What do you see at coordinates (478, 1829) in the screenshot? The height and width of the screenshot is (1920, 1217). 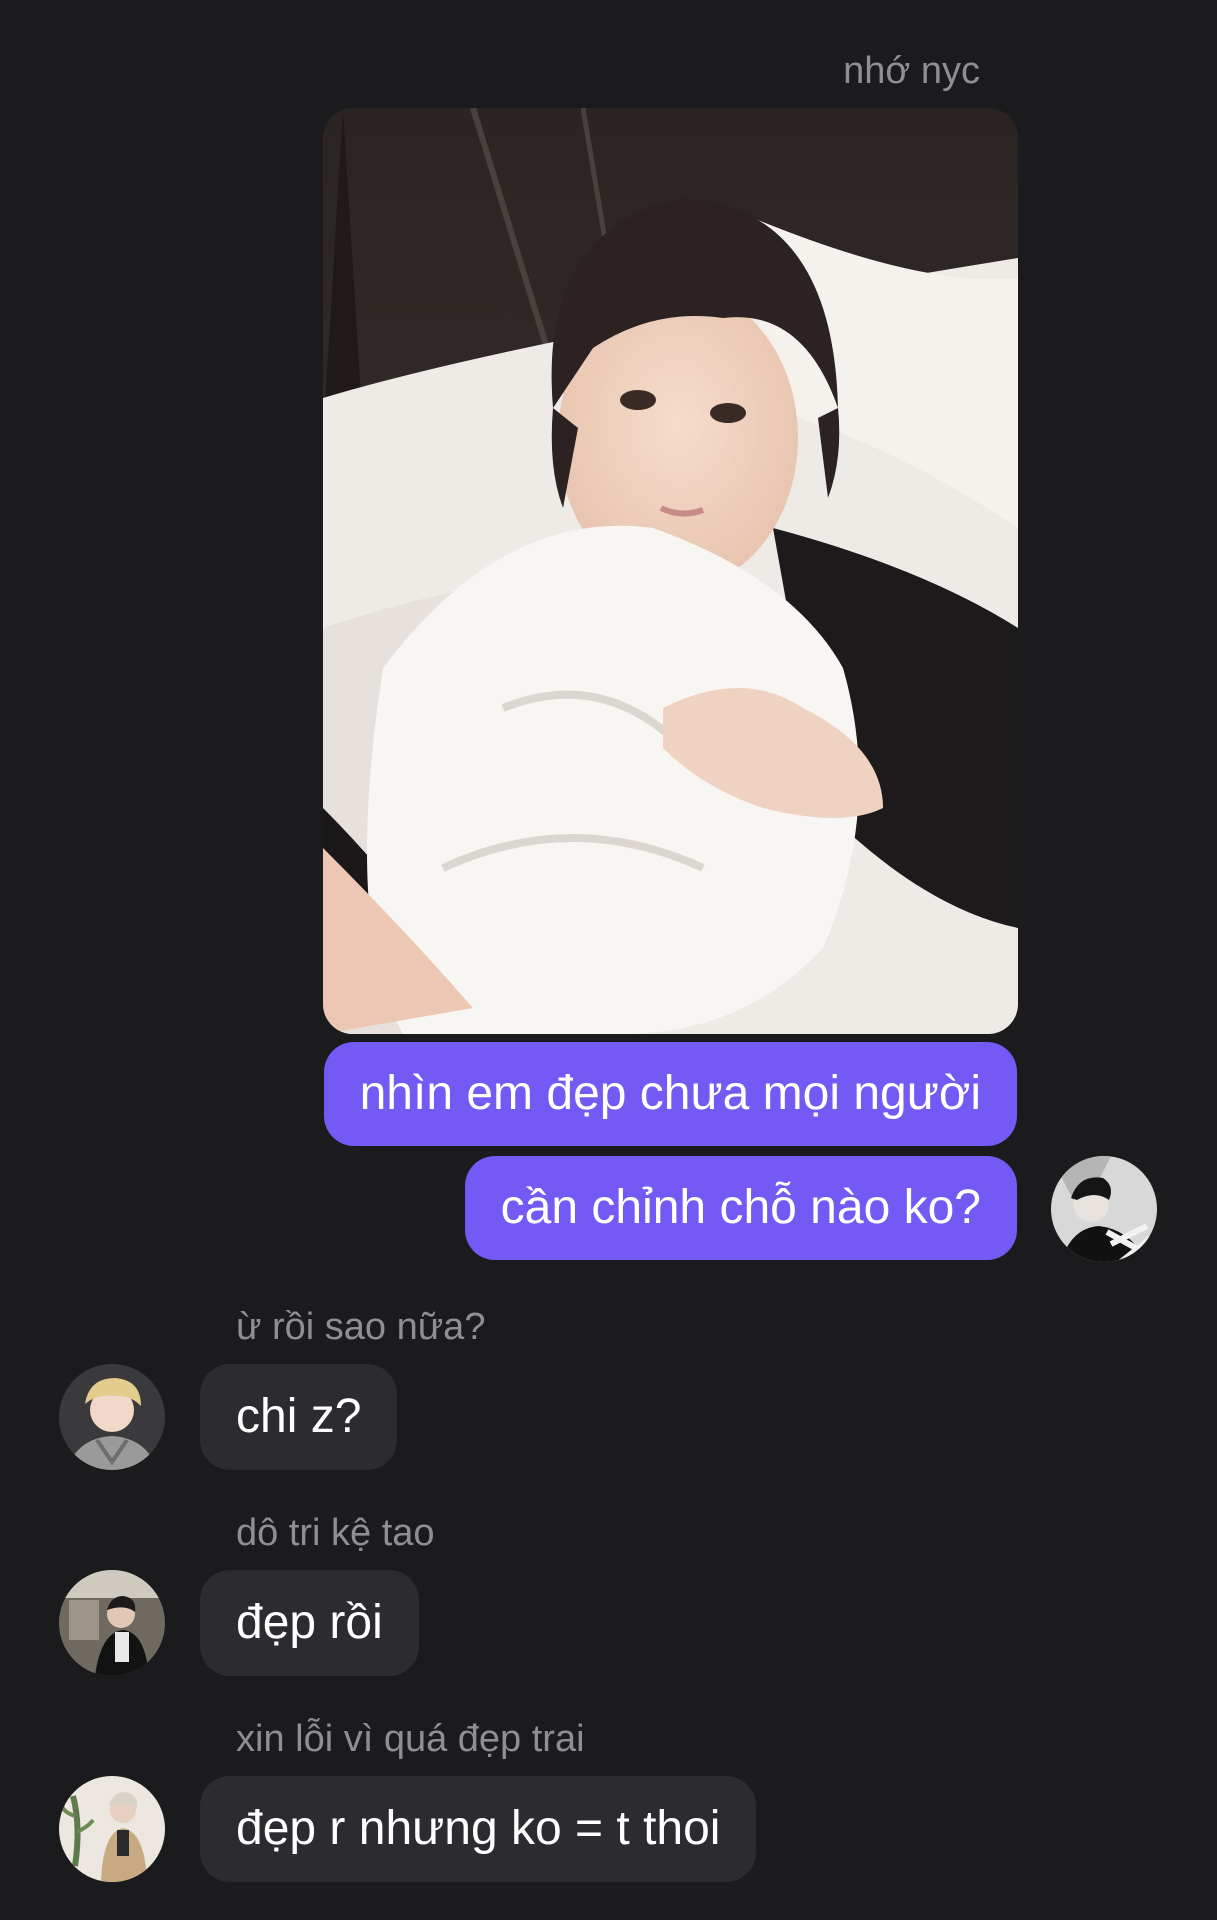 I see `incoming-message: đẹp r nhưng ko = t thoi` at bounding box center [478, 1829].